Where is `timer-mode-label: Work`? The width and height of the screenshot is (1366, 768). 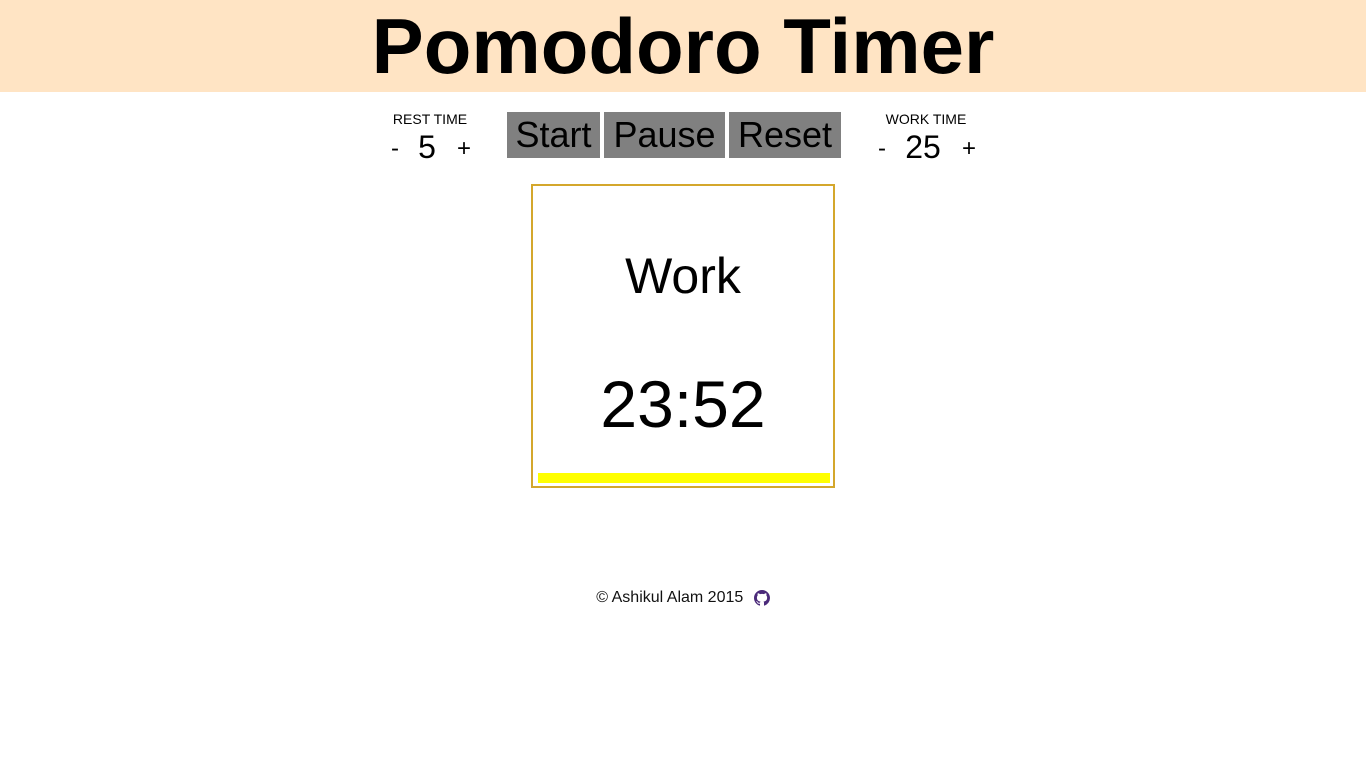
timer-mode-label: Work is located at coordinates (683, 276).